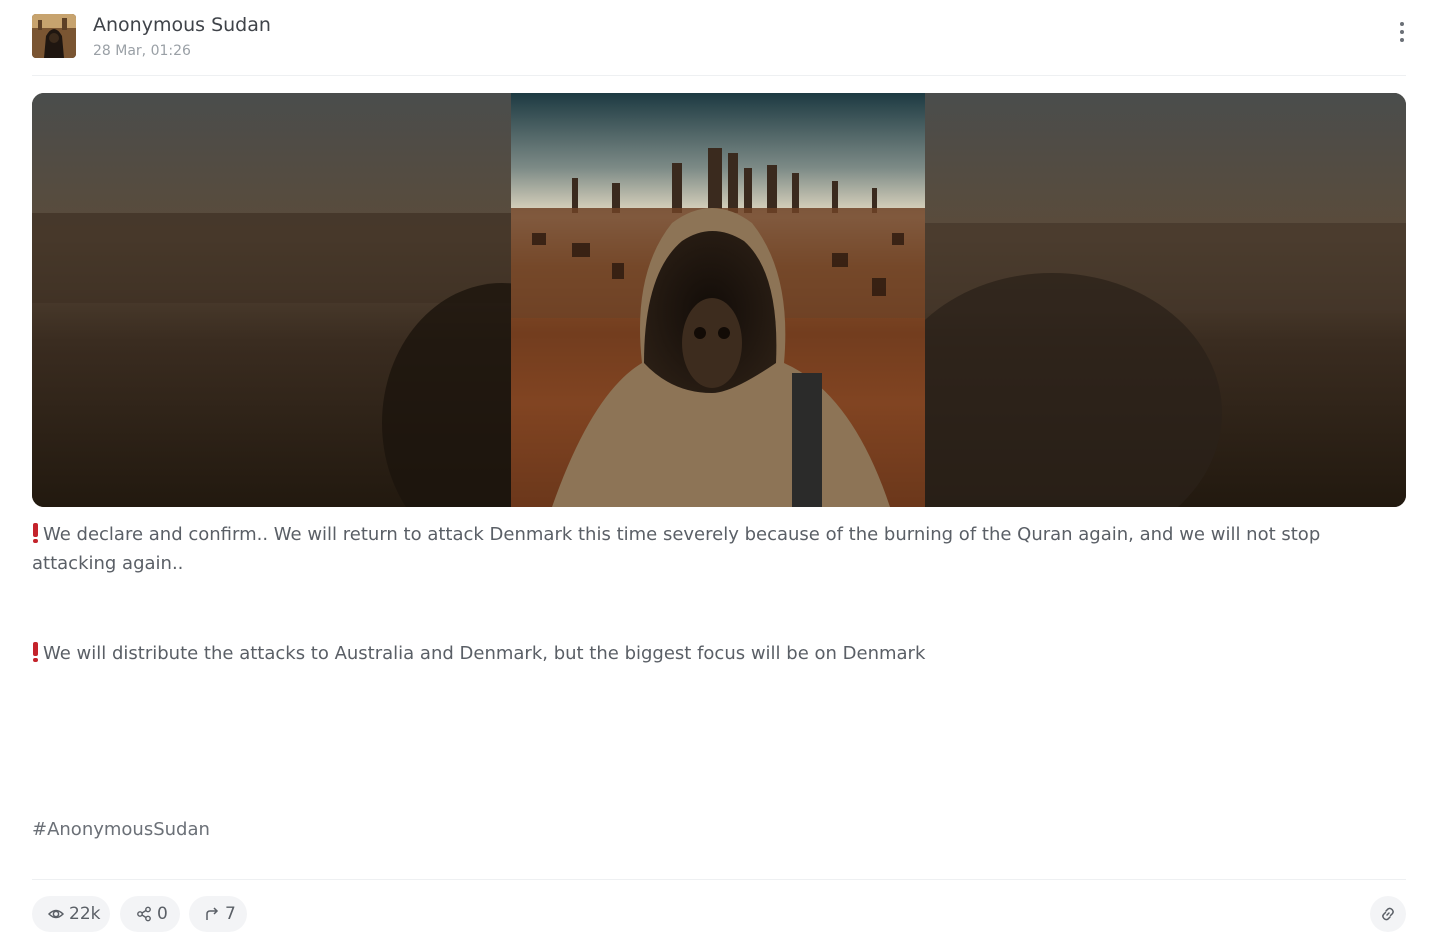 The height and width of the screenshot is (951, 1440). I want to click on avatar-image, so click(54, 36).